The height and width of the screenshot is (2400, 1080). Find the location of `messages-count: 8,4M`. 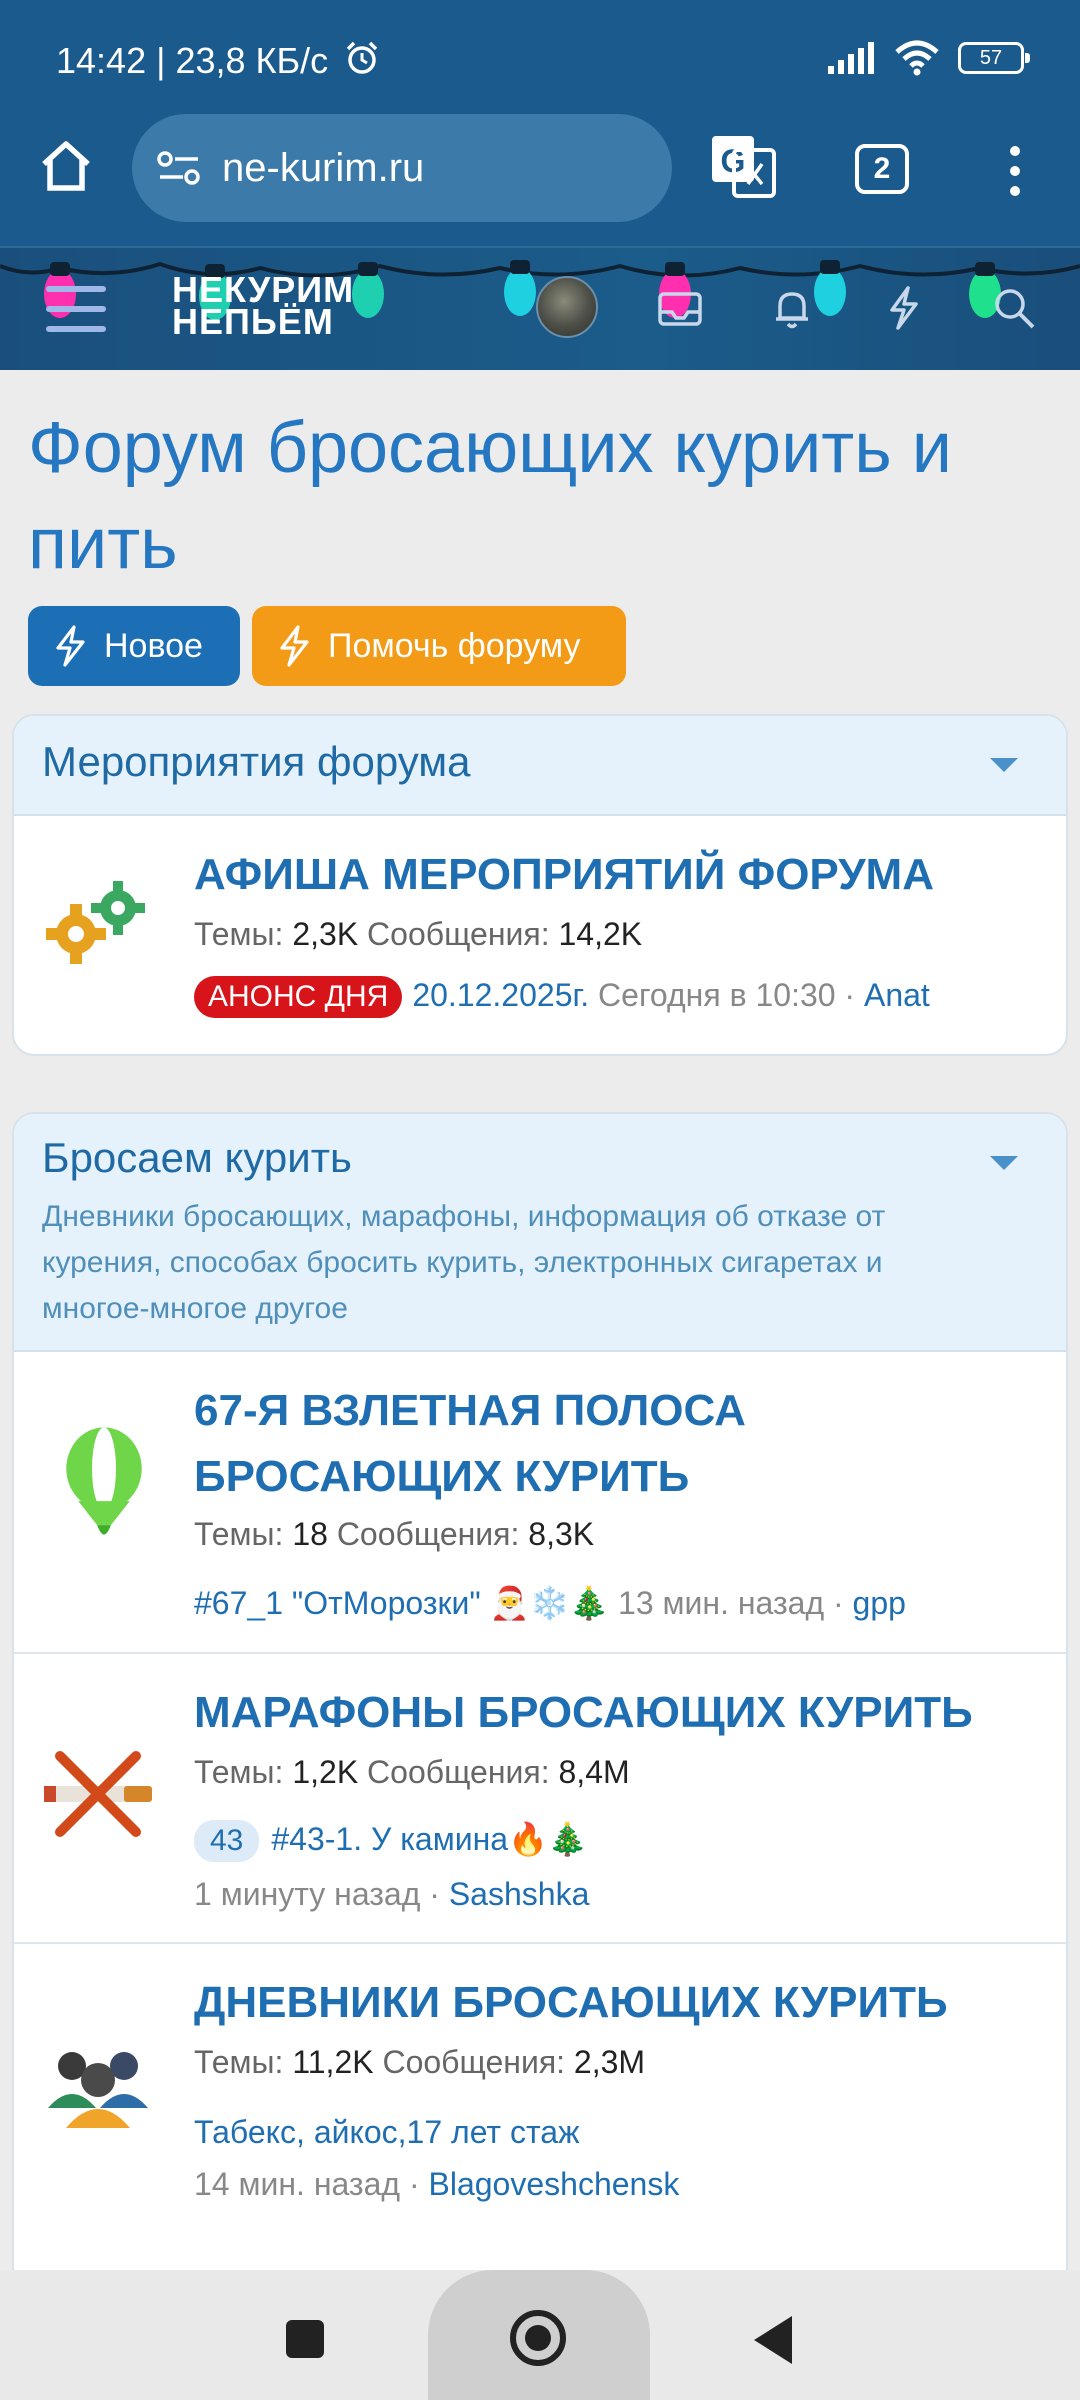

messages-count: 8,4M is located at coordinates (594, 1772).